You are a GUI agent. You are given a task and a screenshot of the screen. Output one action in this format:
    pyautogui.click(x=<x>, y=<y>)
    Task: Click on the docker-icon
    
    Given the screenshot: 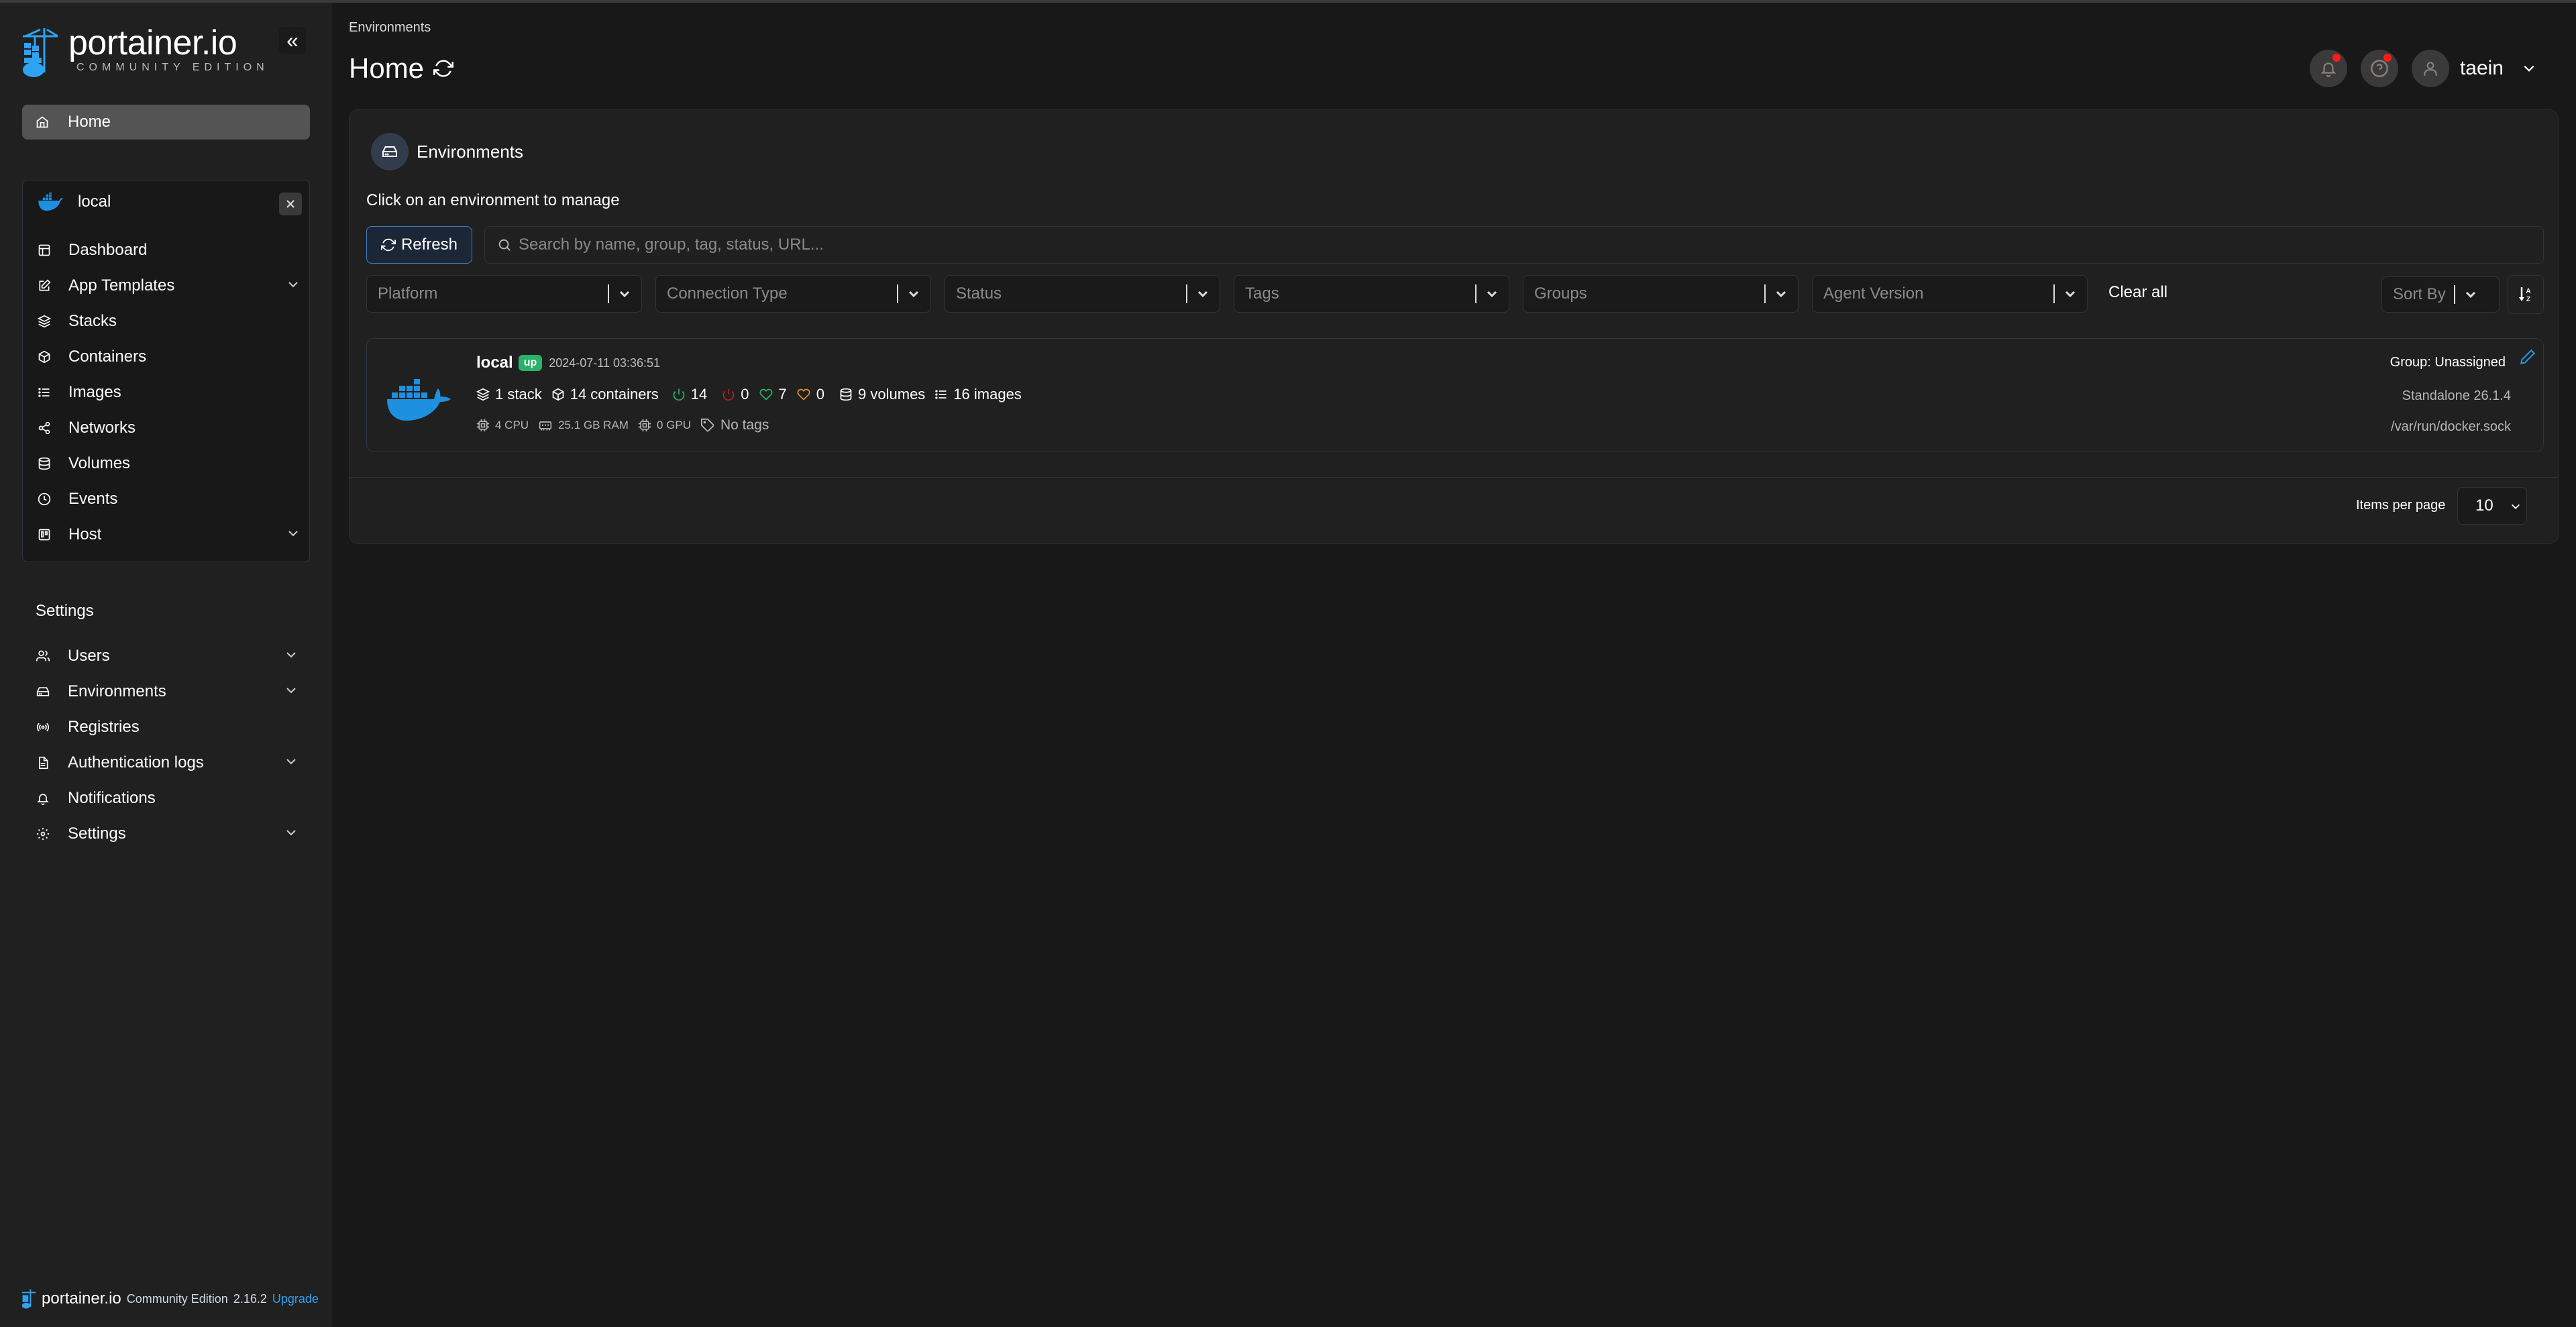 What is the action you would take?
    pyautogui.click(x=50, y=202)
    